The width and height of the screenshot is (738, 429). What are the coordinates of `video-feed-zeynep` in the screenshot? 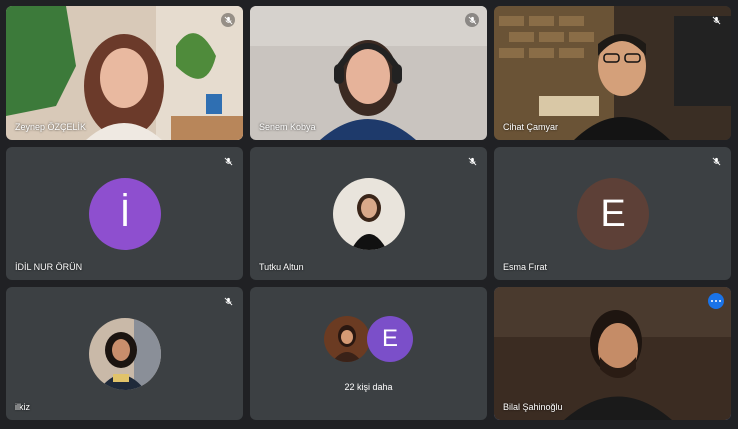 It's located at (124, 73).